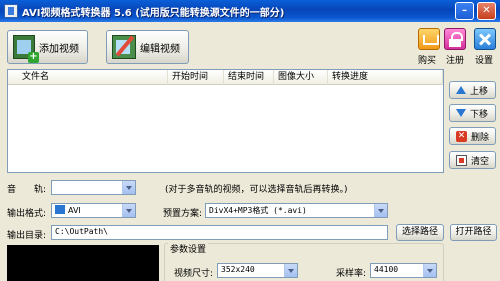 The image size is (500, 281). I want to click on column-start-time: 开始时间, so click(196, 77).